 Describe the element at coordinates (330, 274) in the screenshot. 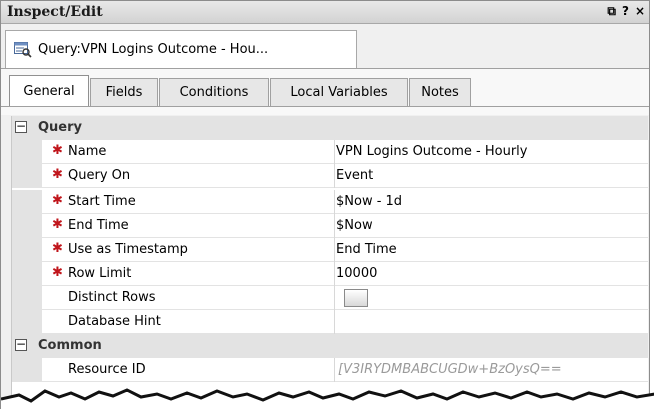

I see `property-row-row-limit: ✱ Row Limit 10000` at that location.